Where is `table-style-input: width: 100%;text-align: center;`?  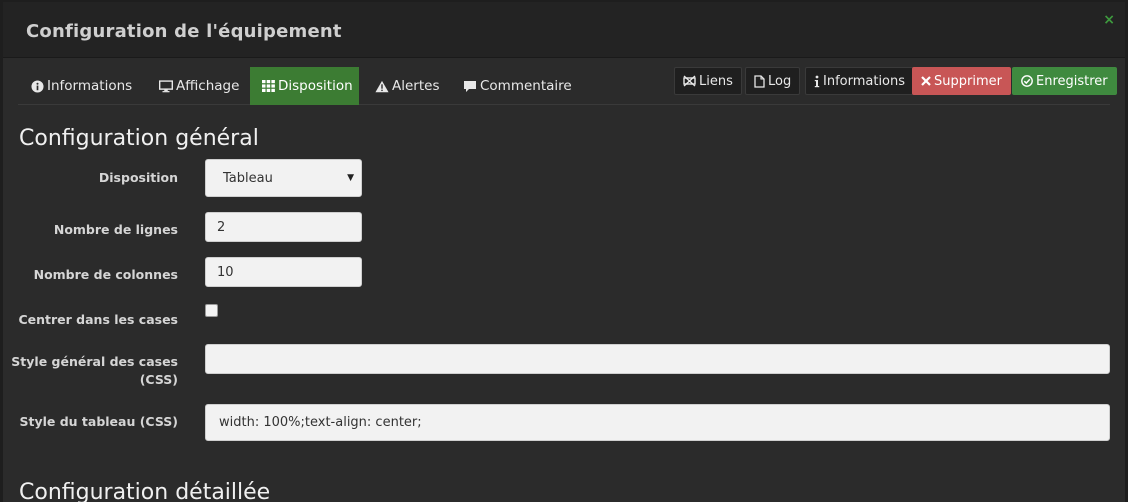
table-style-input: width: 100%;text-align: center; is located at coordinates (657, 422).